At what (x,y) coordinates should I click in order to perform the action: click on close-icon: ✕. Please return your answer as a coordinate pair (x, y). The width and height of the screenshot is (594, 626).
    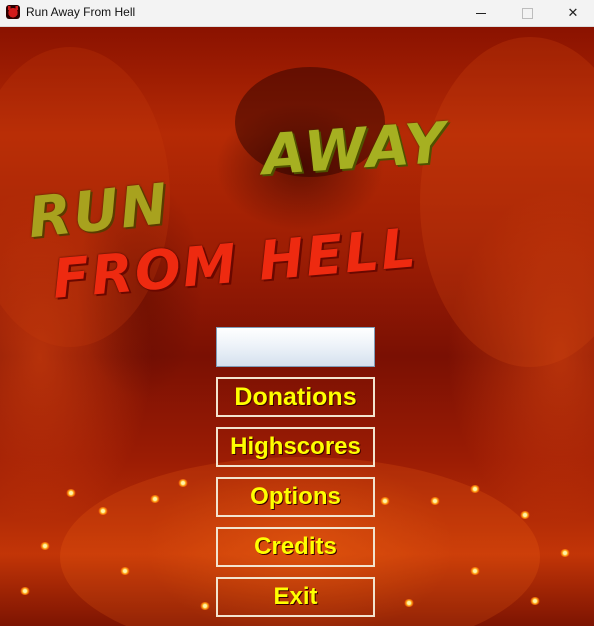
    Looking at the image, I should click on (573, 12).